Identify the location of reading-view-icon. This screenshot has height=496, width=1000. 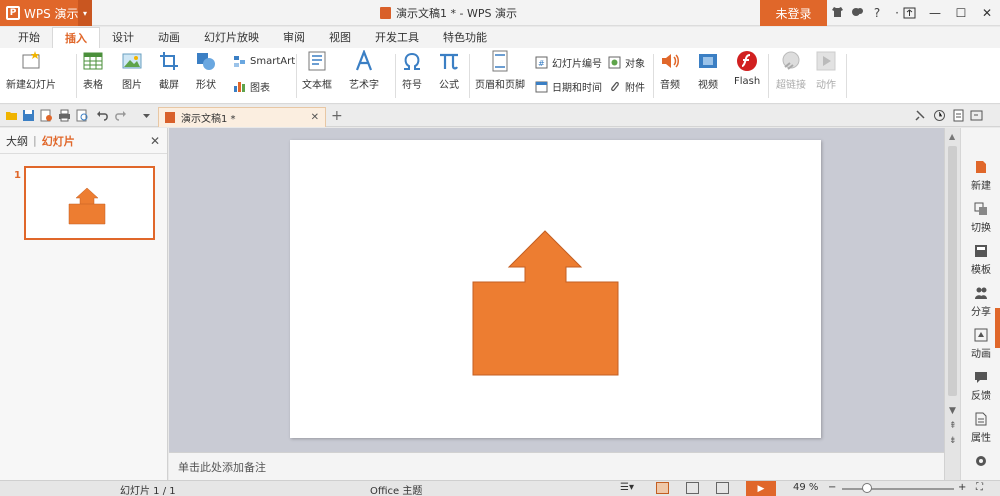
(722, 488).